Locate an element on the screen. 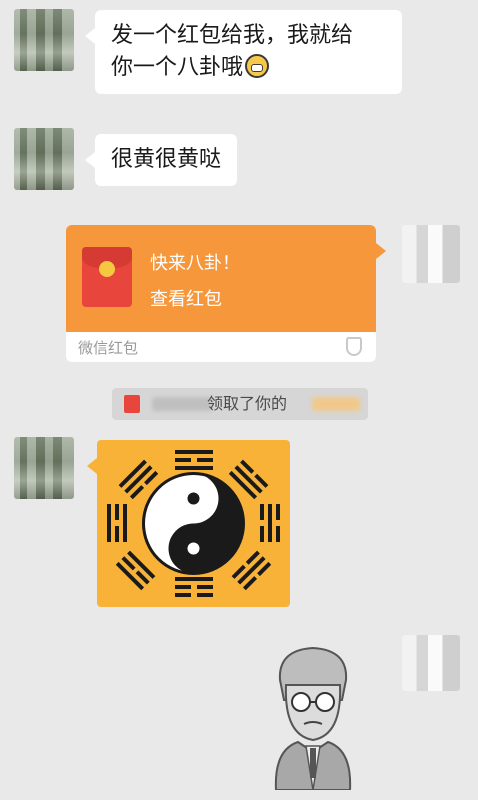 The height and width of the screenshot is (800, 478). my-avatar is located at coordinates (431, 254).